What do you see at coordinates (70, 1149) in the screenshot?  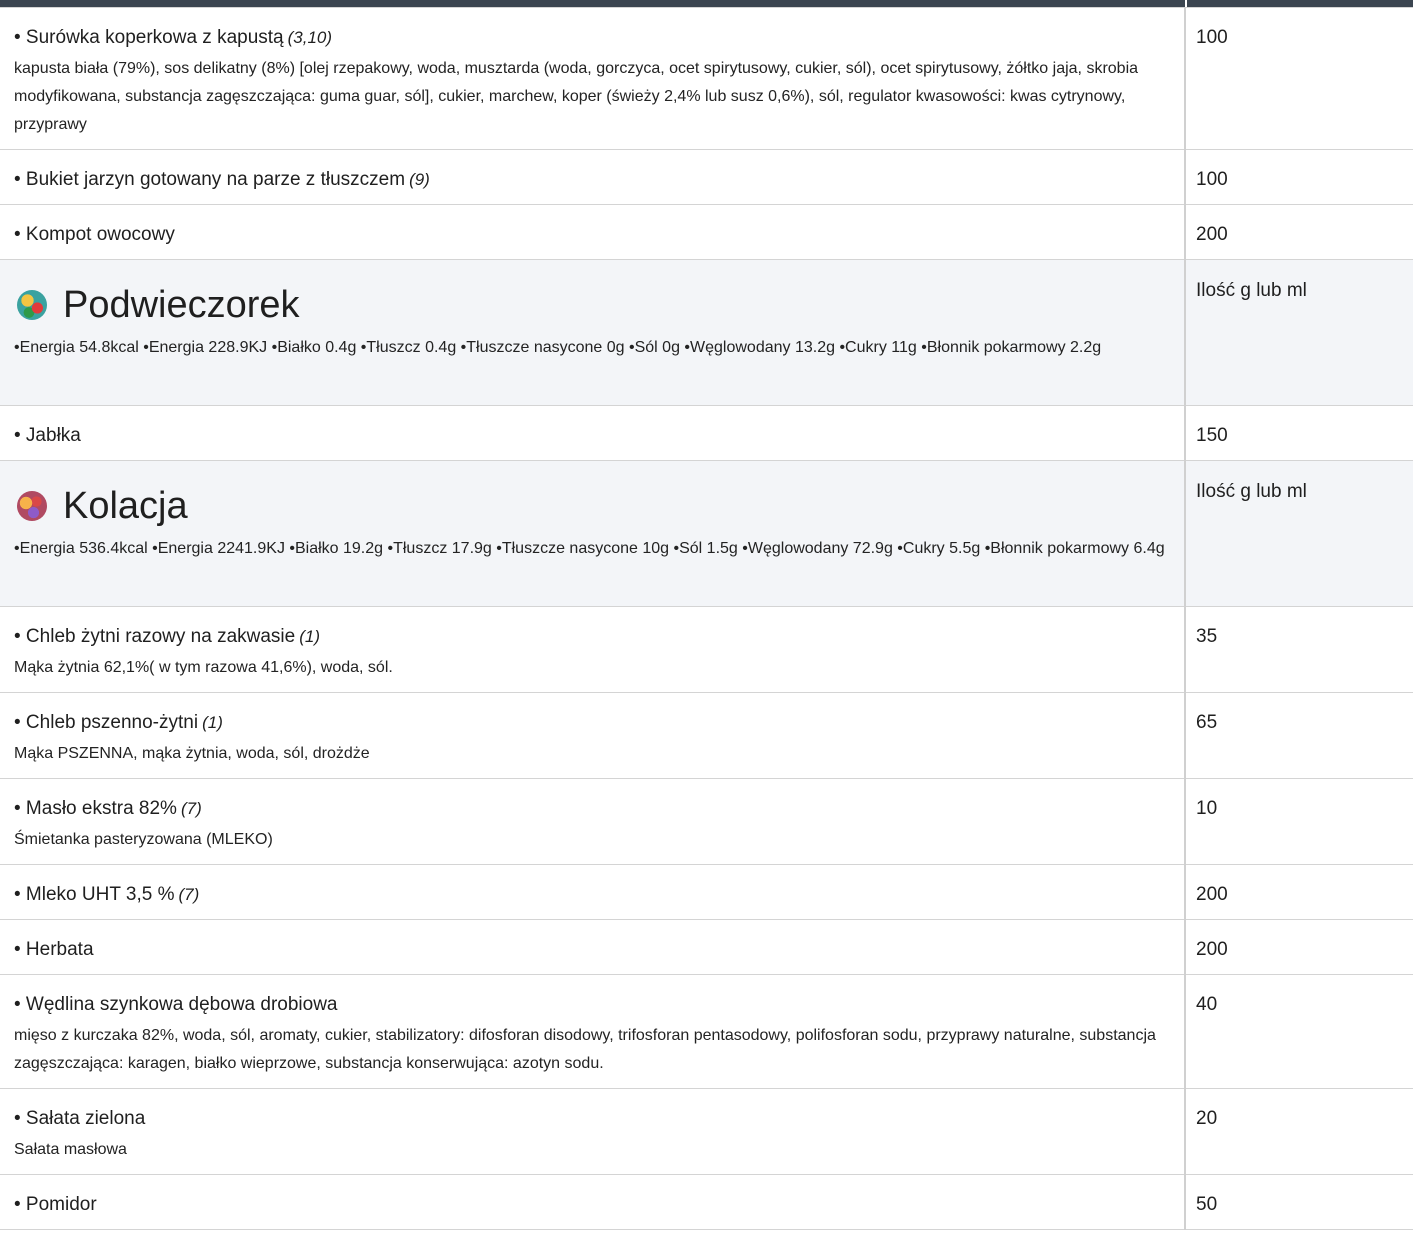 I see `ingredients-text: Sałata masłowa` at bounding box center [70, 1149].